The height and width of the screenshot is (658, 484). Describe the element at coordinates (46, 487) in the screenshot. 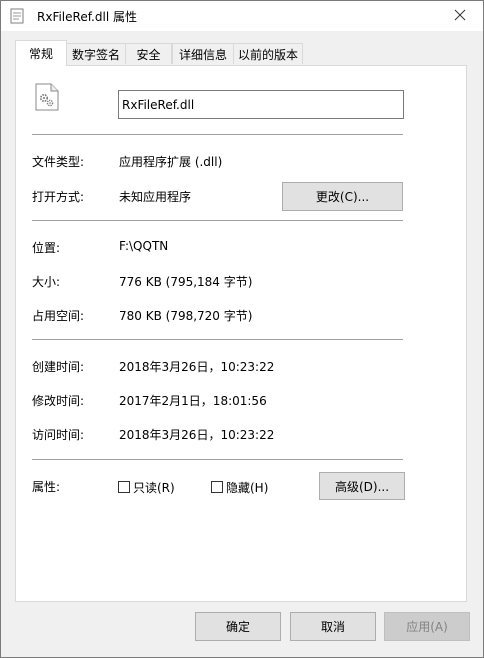

I see `attributes-label: 属性:` at that location.